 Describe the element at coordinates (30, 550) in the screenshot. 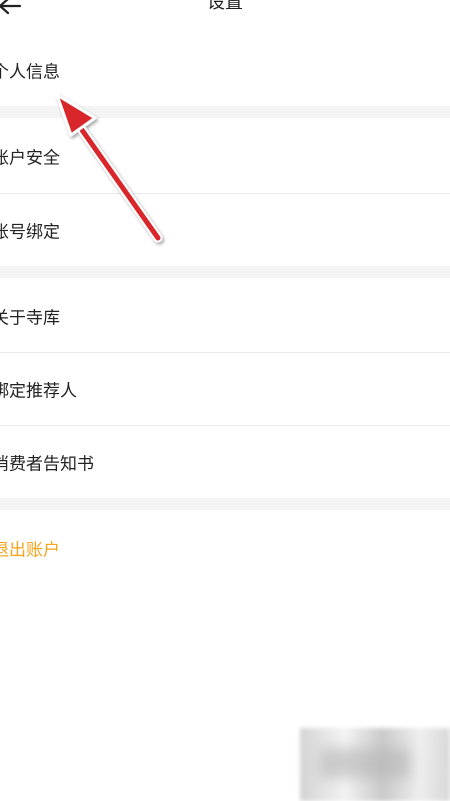

I see `logout-label: 退出账户` at that location.